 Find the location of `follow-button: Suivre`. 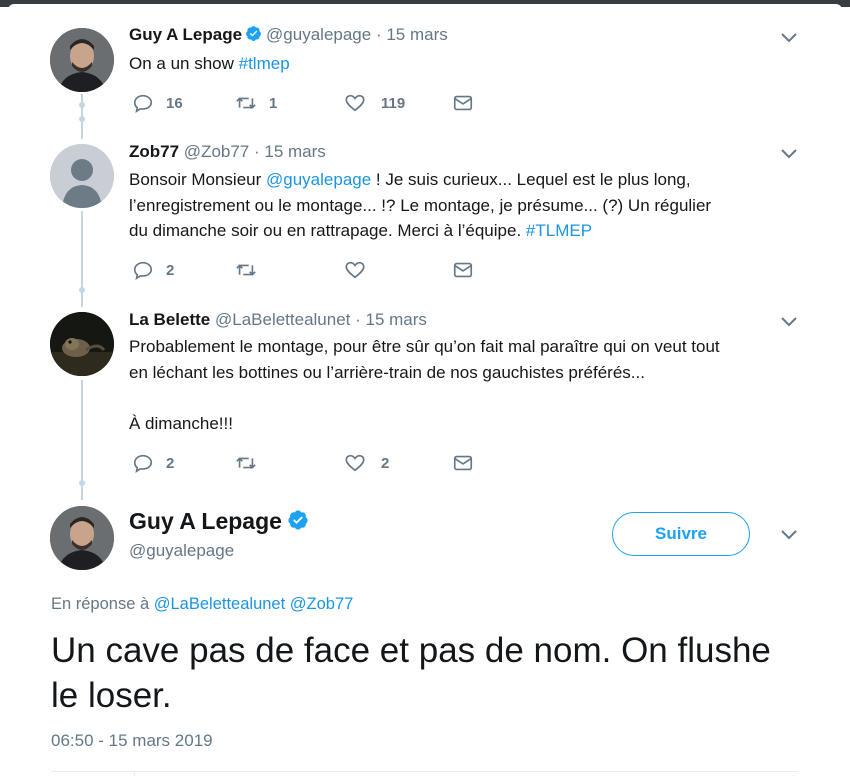

follow-button: Suivre is located at coordinates (681, 534).